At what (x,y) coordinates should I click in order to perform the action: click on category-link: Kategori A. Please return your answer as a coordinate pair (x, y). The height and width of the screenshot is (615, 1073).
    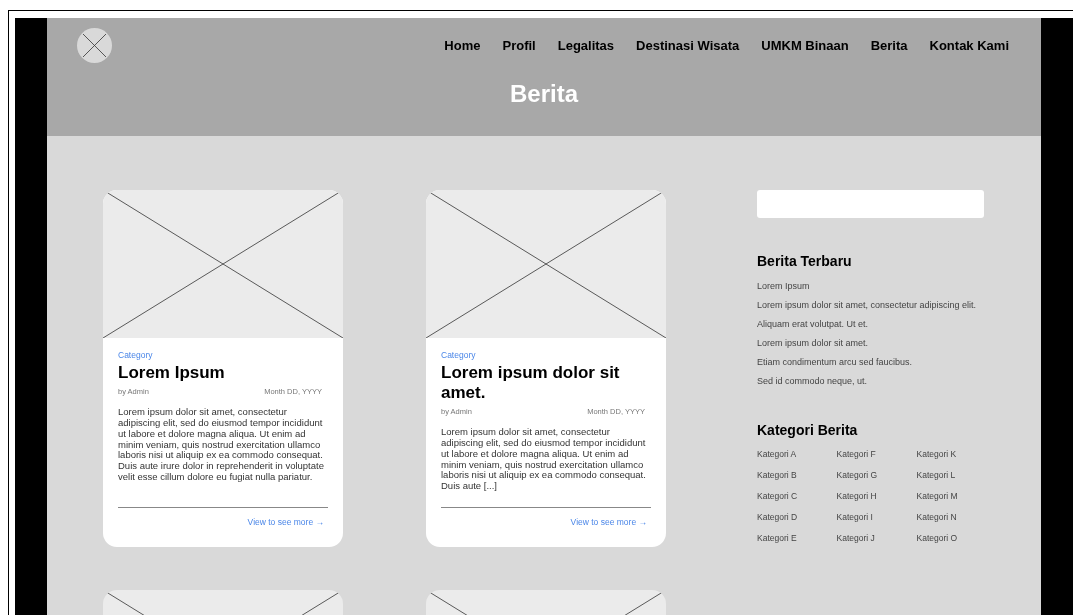
    Looking at the image, I should click on (797, 454).